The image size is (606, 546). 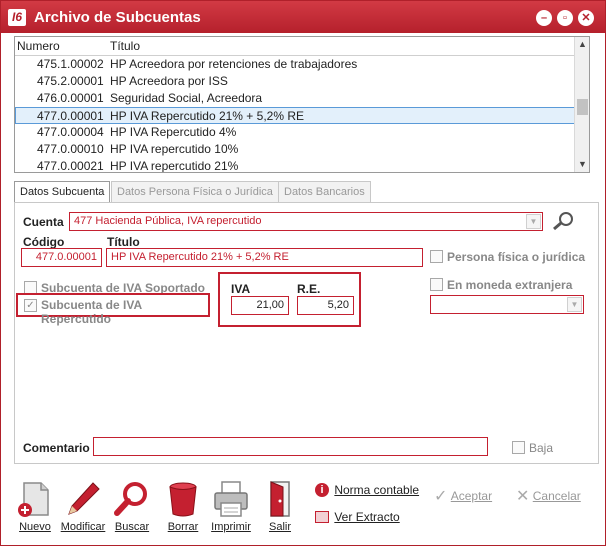 What do you see at coordinates (471, 496) in the screenshot?
I see `aceptar-label: Aceptar` at bounding box center [471, 496].